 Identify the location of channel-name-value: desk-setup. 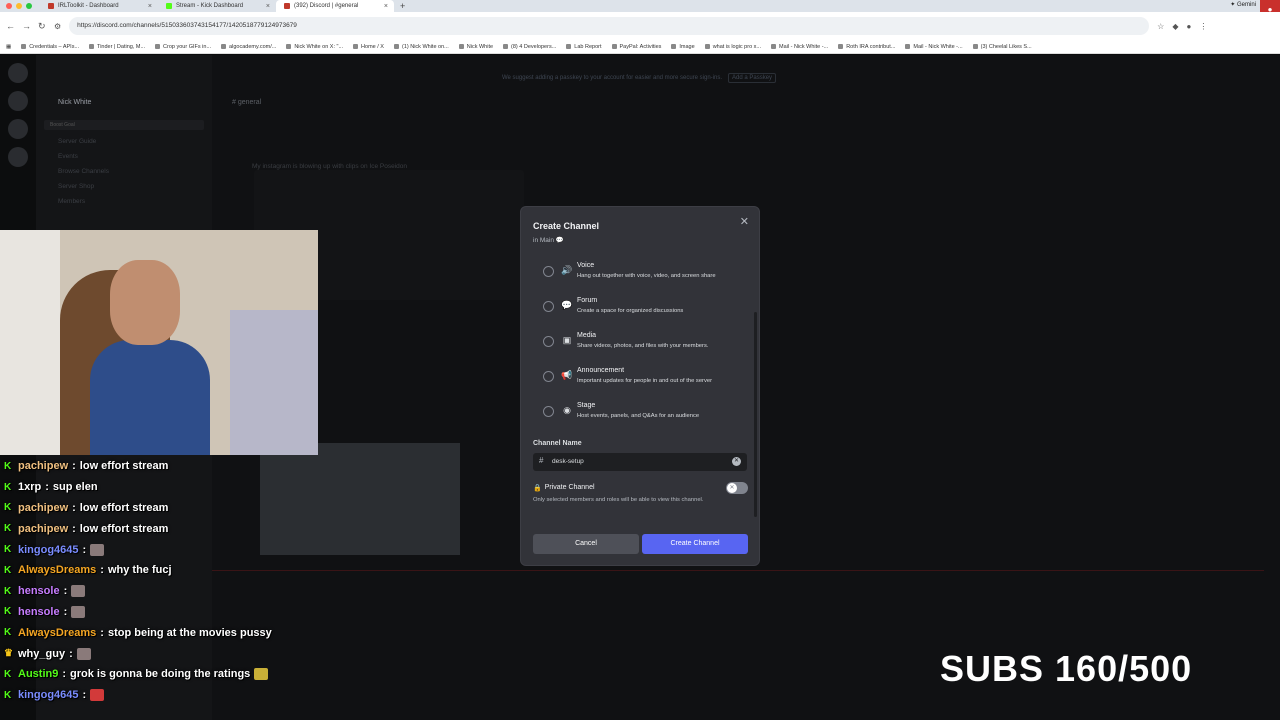
(568, 461).